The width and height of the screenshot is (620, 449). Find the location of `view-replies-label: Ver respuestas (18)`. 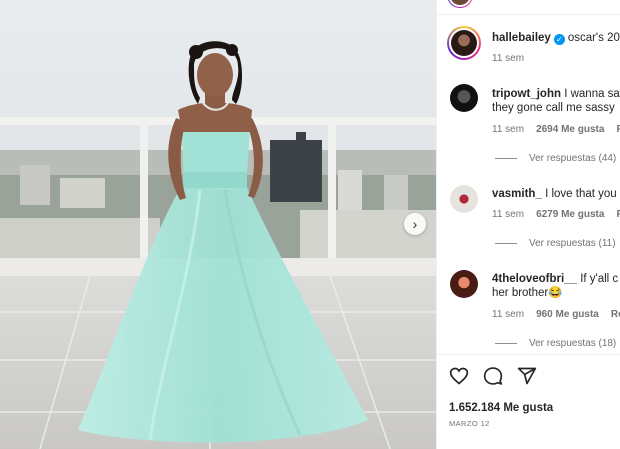

view-replies-label: Ver respuestas (18) is located at coordinates (573, 343).